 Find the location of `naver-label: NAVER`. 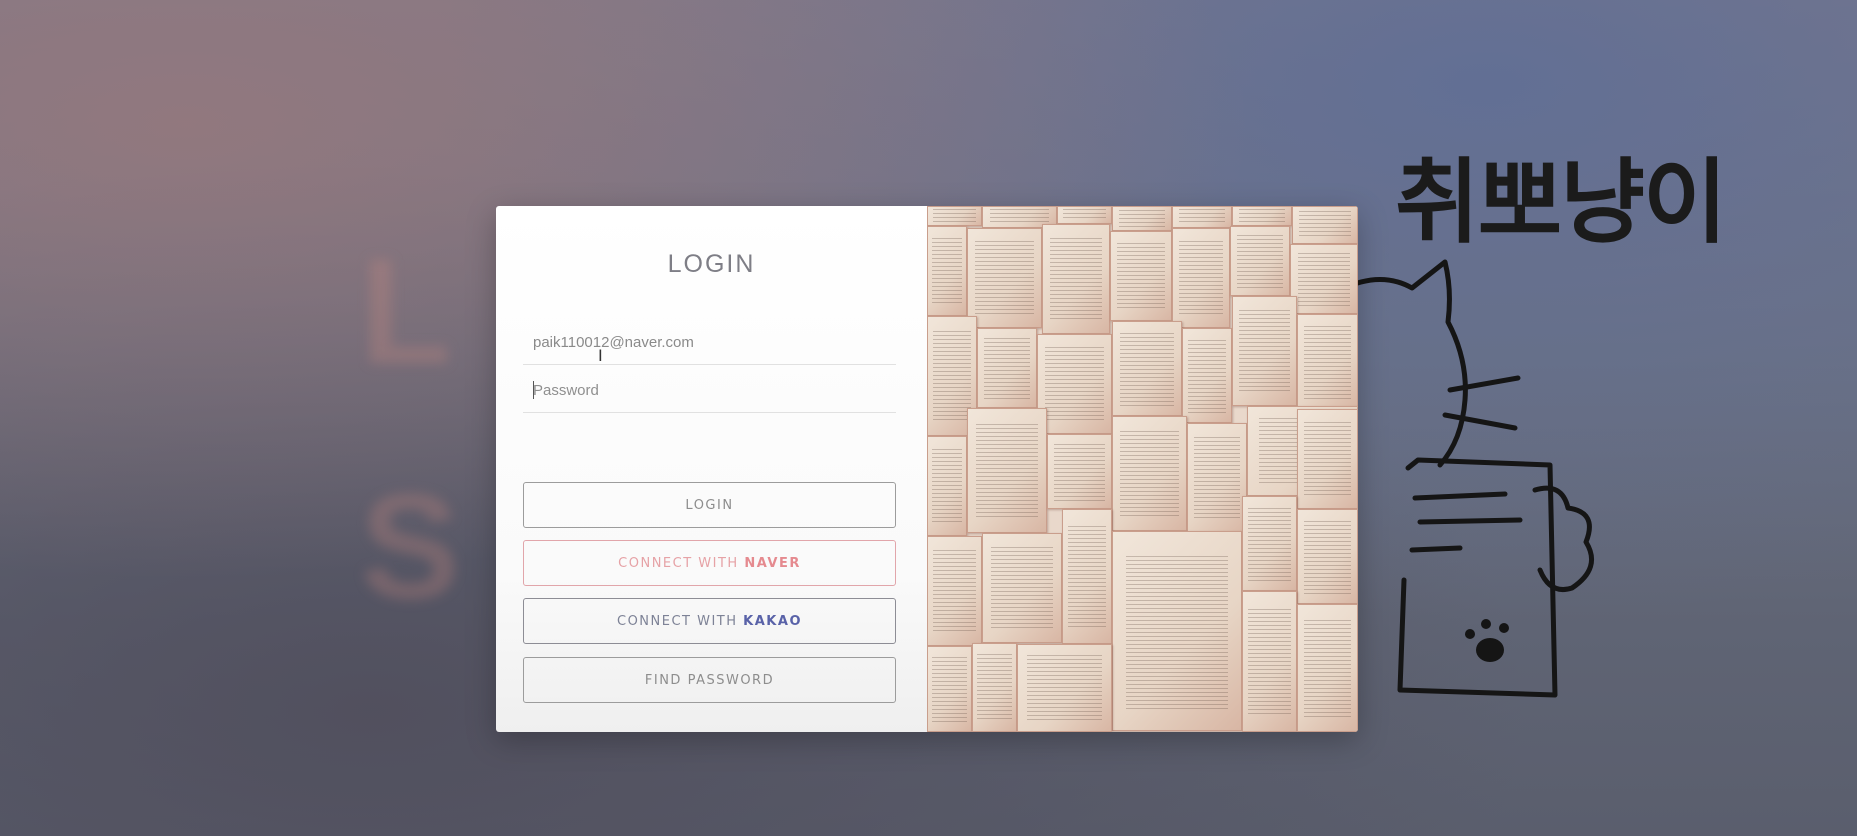

naver-label: NAVER is located at coordinates (772, 563).